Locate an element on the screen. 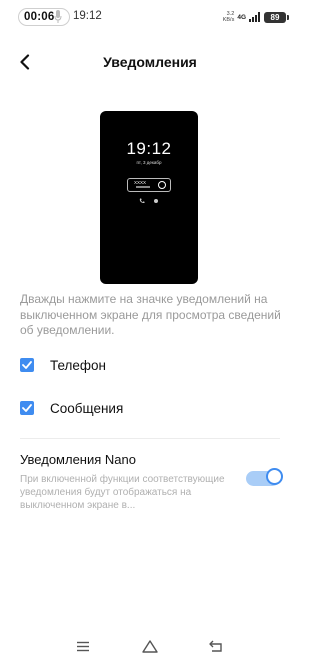 This screenshot has height=666, width=320. home-icon is located at coordinates (150, 646).